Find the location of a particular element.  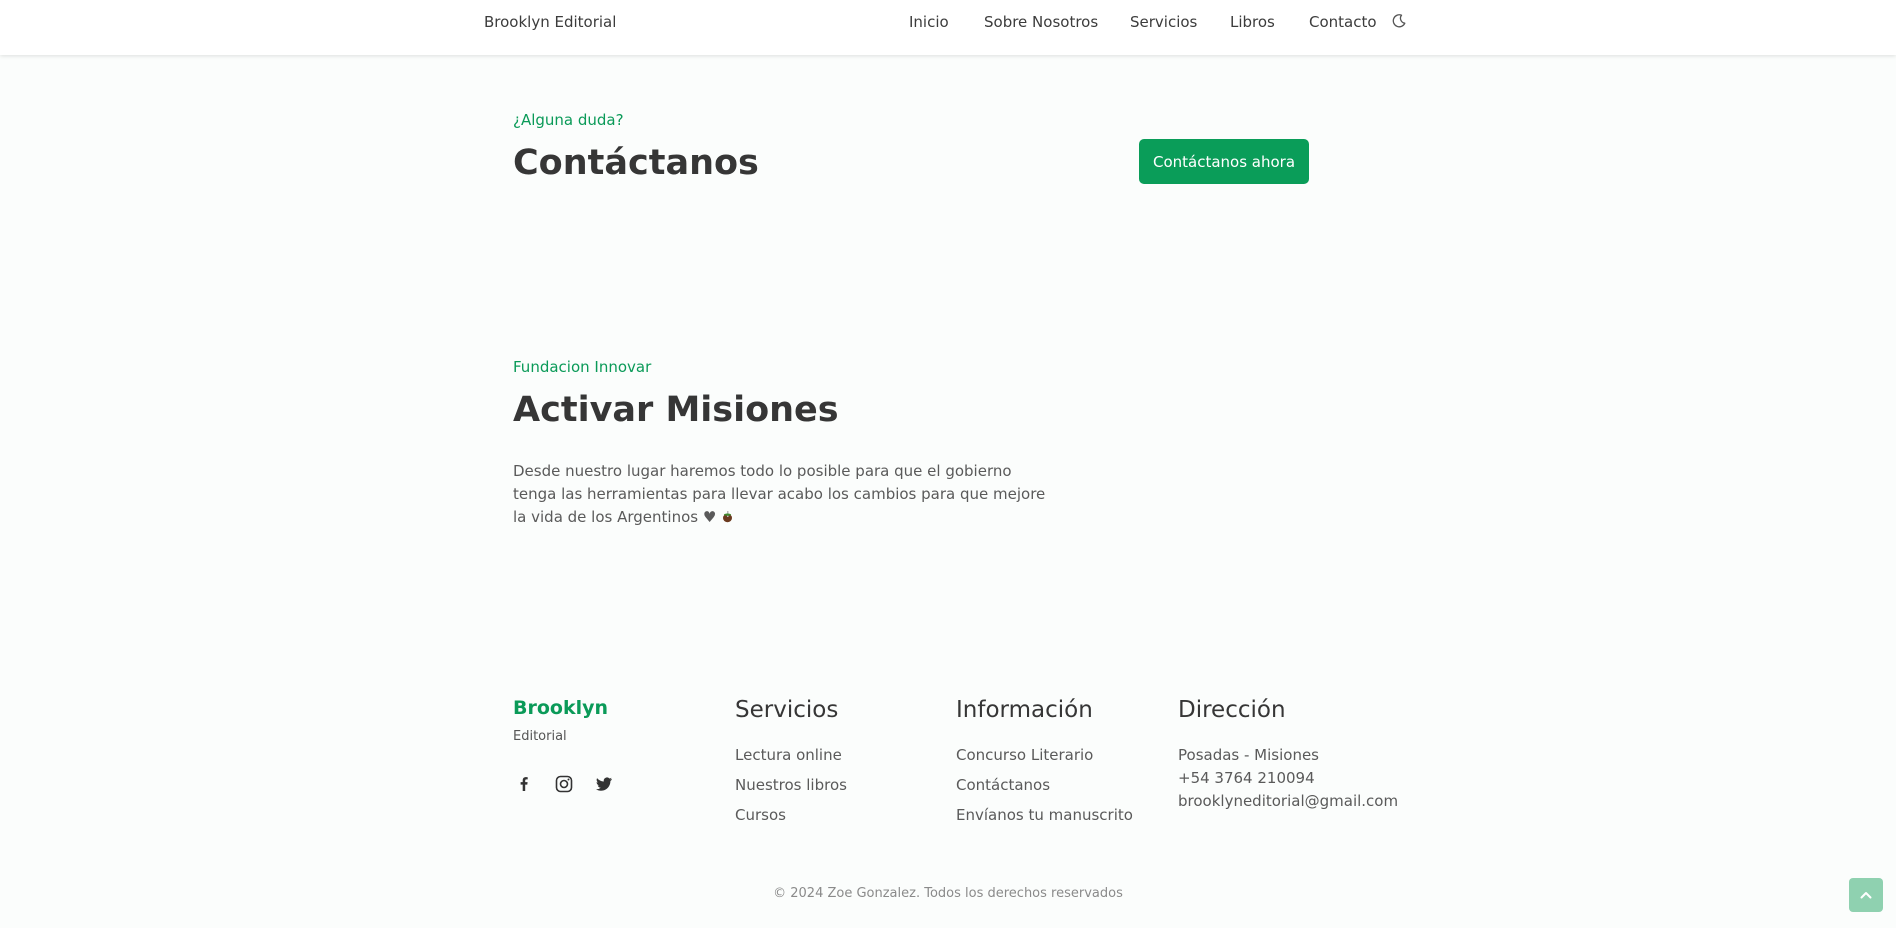

chevron-up-icon is located at coordinates (1866, 895).